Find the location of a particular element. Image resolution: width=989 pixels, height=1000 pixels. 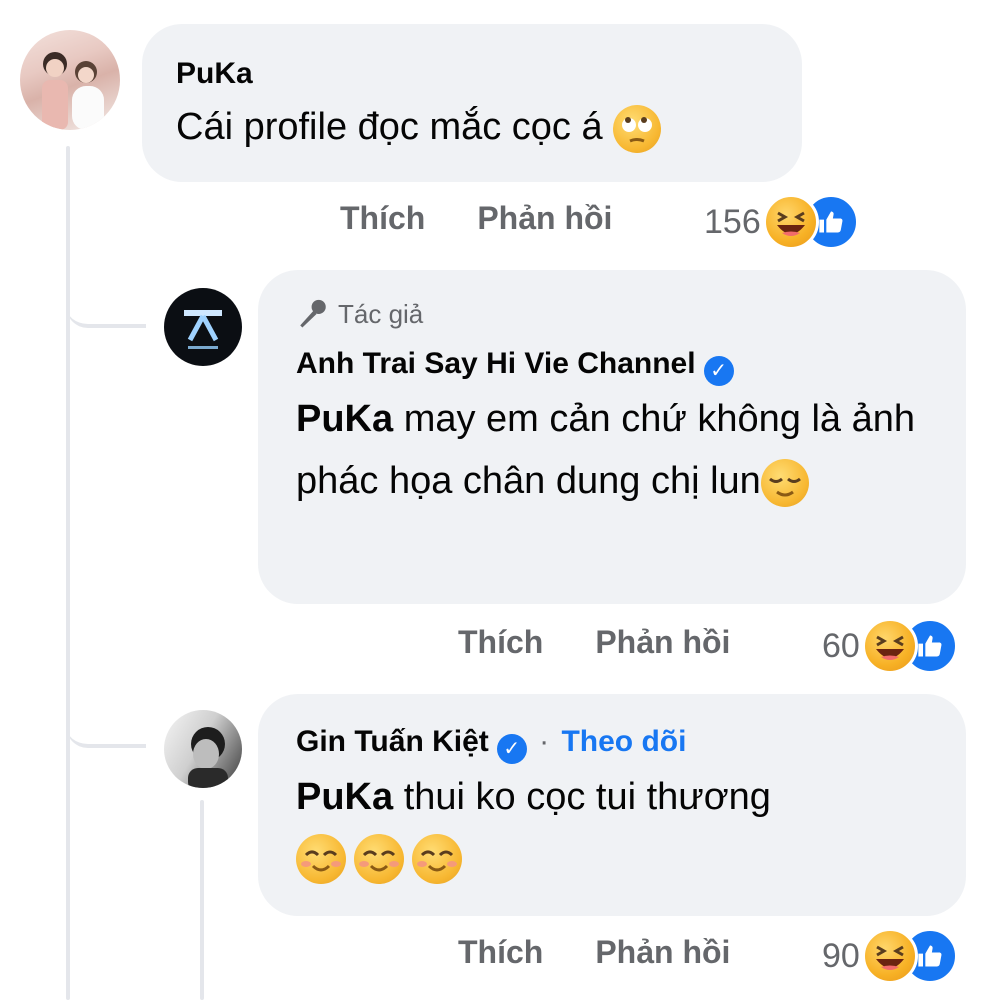

comment-bubble: PuKa Cái profile đọc mắc cọc á is located at coordinates (472, 103).